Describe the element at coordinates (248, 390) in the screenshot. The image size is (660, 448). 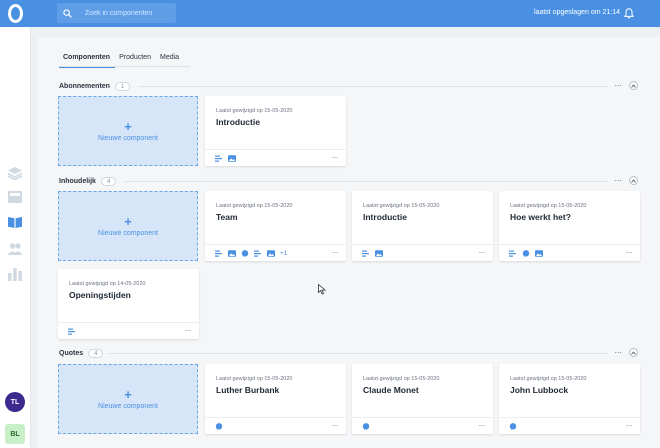
I see `card-title: Luther Burbank` at that location.